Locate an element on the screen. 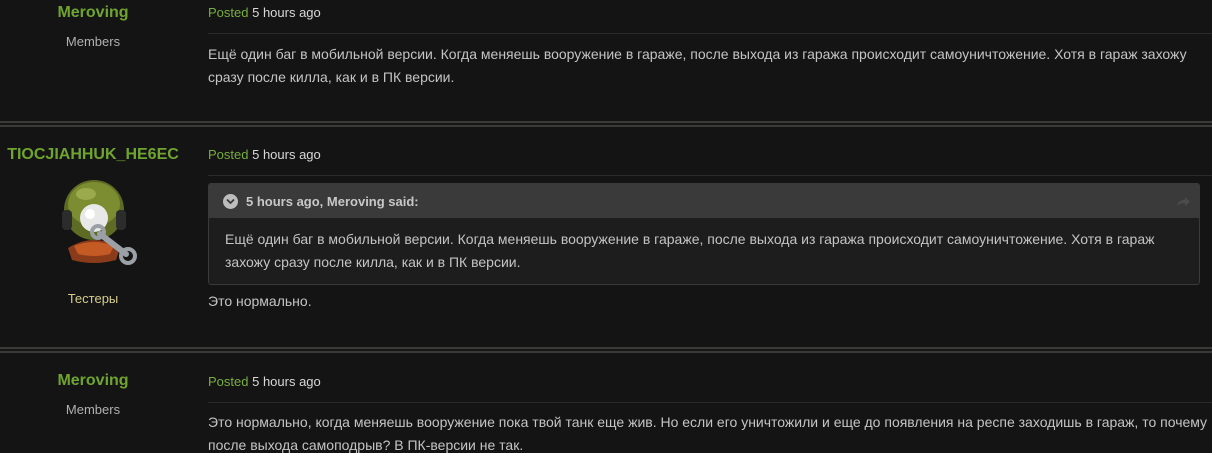  author-group: Тестеры is located at coordinates (93, 298).